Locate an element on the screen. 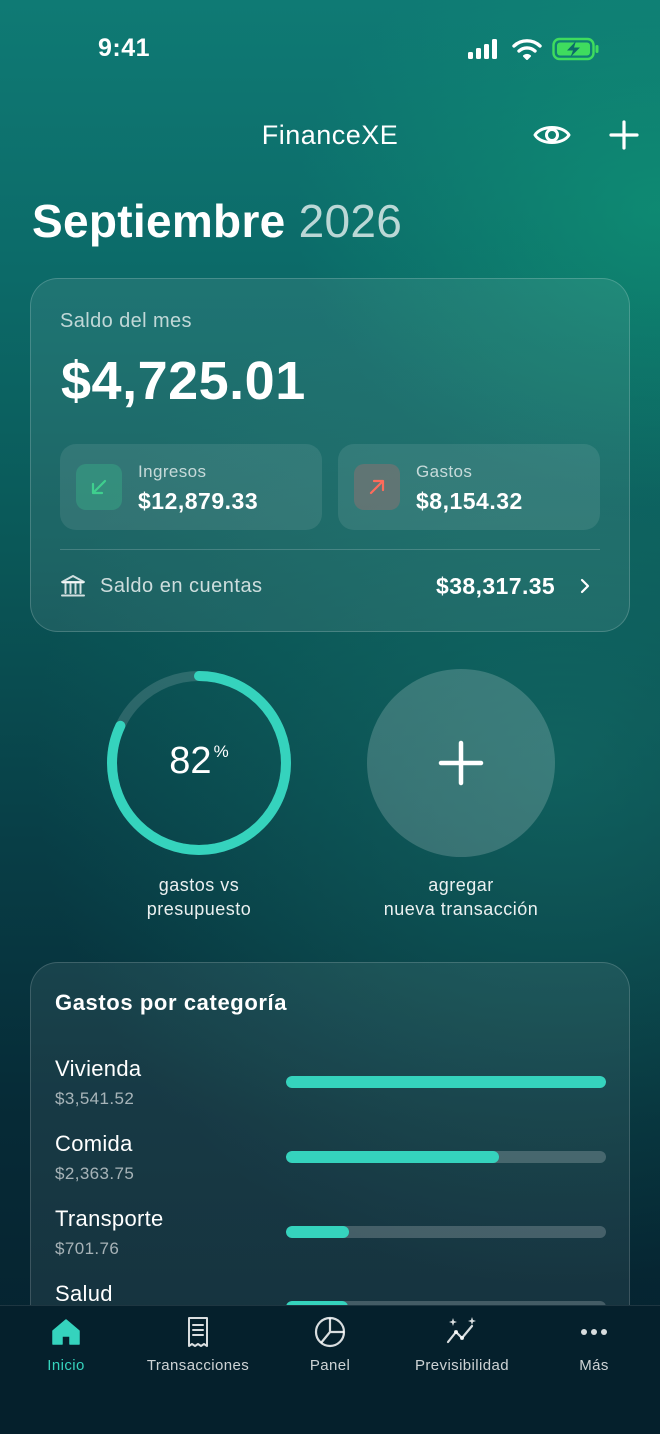 This screenshot has height=1434, width=660. wifi-icon is located at coordinates (527, 49).